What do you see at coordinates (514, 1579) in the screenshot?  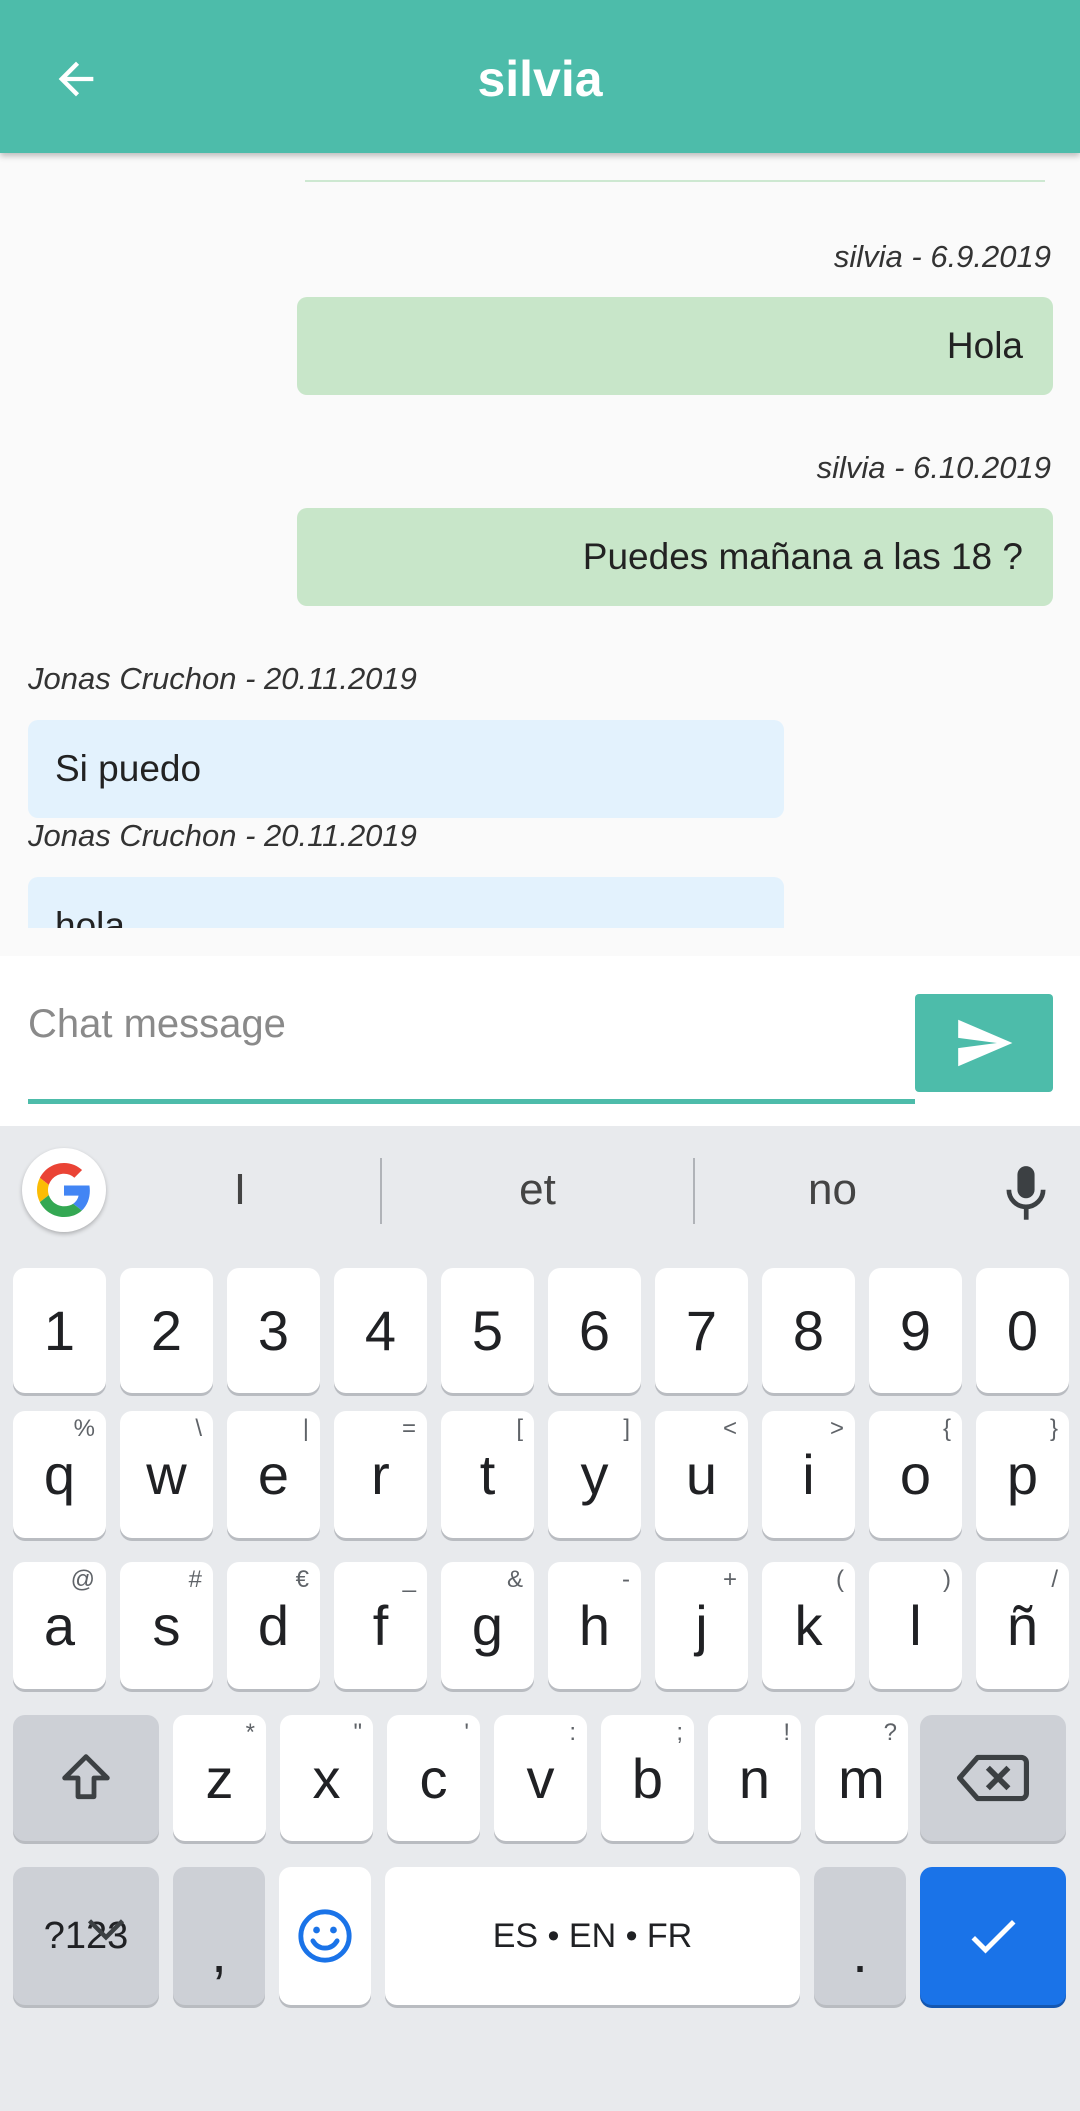 I see `key-hint: &` at bounding box center [514, 1579].